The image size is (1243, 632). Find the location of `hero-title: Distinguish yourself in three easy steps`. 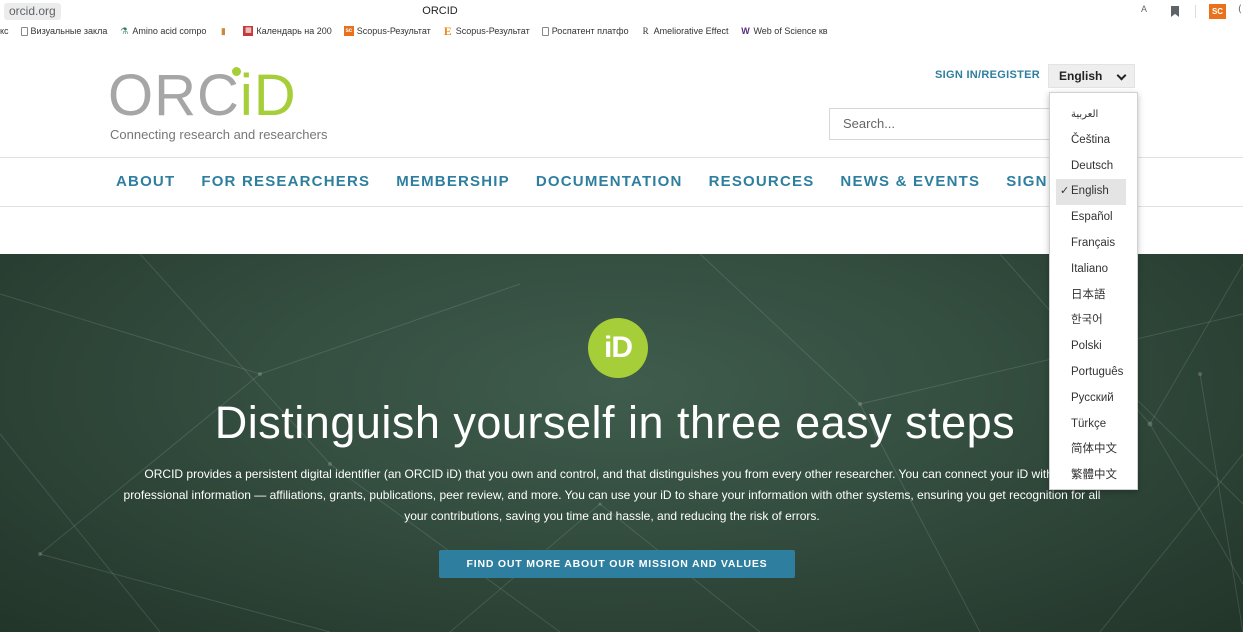

hero-title: Distinguish yourself in three easy steps is located at coordinates (615, 422).